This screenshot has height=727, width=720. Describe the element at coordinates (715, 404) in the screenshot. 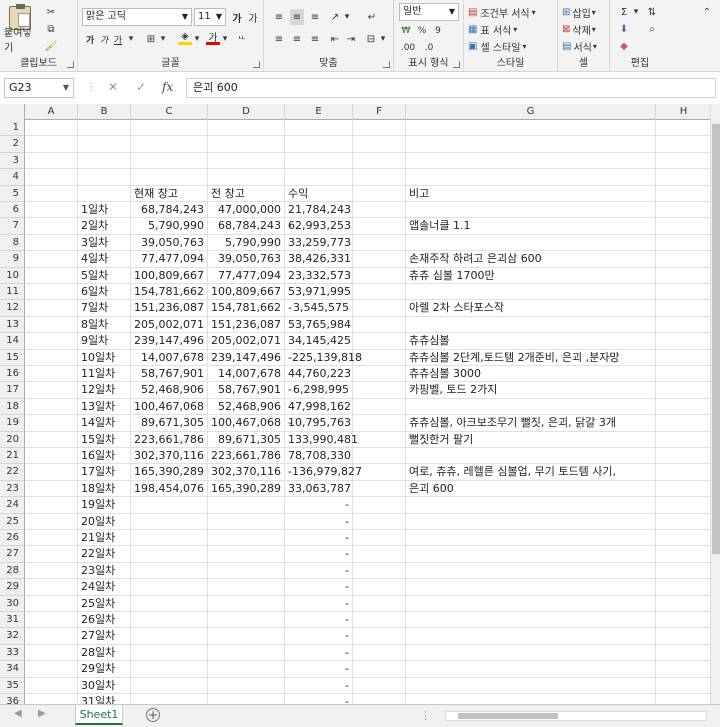

I see `vertical-scrollbar` at that location.